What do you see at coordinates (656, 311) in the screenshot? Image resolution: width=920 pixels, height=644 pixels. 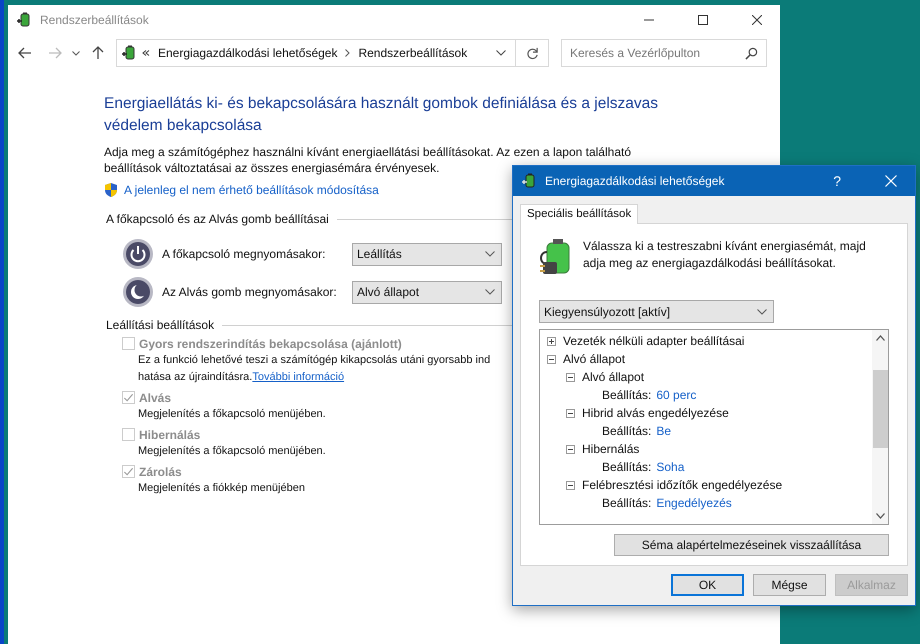 I see `power-plan-dropdown: Kiegyensúlyozott [aktív]` at bounding box center [656, 311].